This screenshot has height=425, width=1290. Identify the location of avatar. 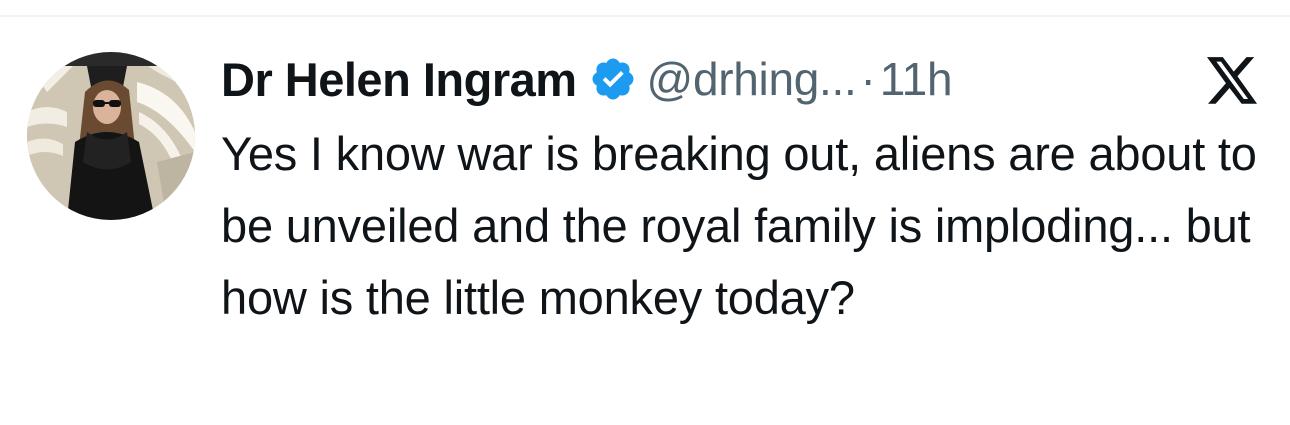
(111, 136).